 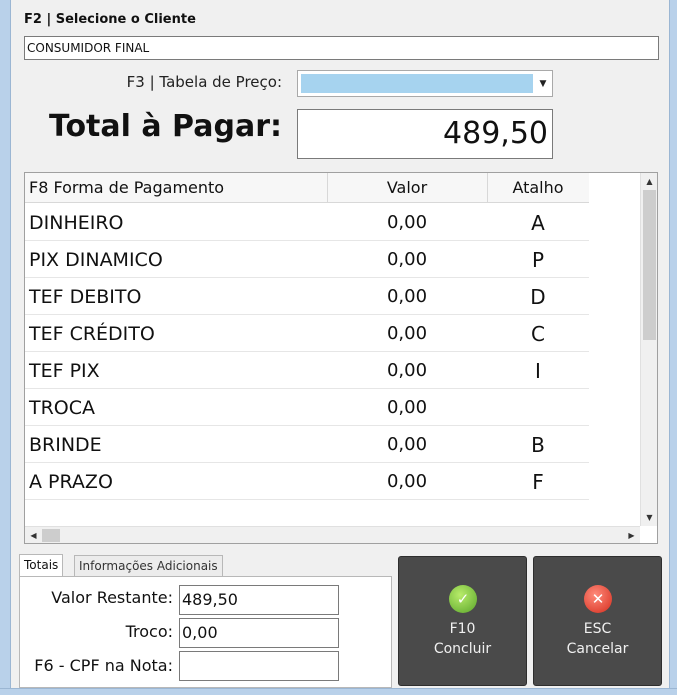 I want to click on payment-name: TEF DEBITO, so click(x=85, y=297).